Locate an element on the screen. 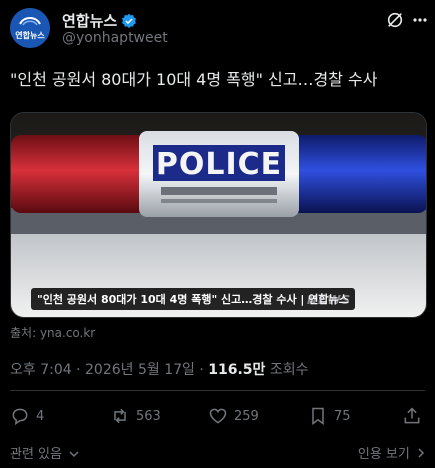 This screenshot has width=435, height=468. avatar: 연합뉴스 is located at coordinates (30, 28).